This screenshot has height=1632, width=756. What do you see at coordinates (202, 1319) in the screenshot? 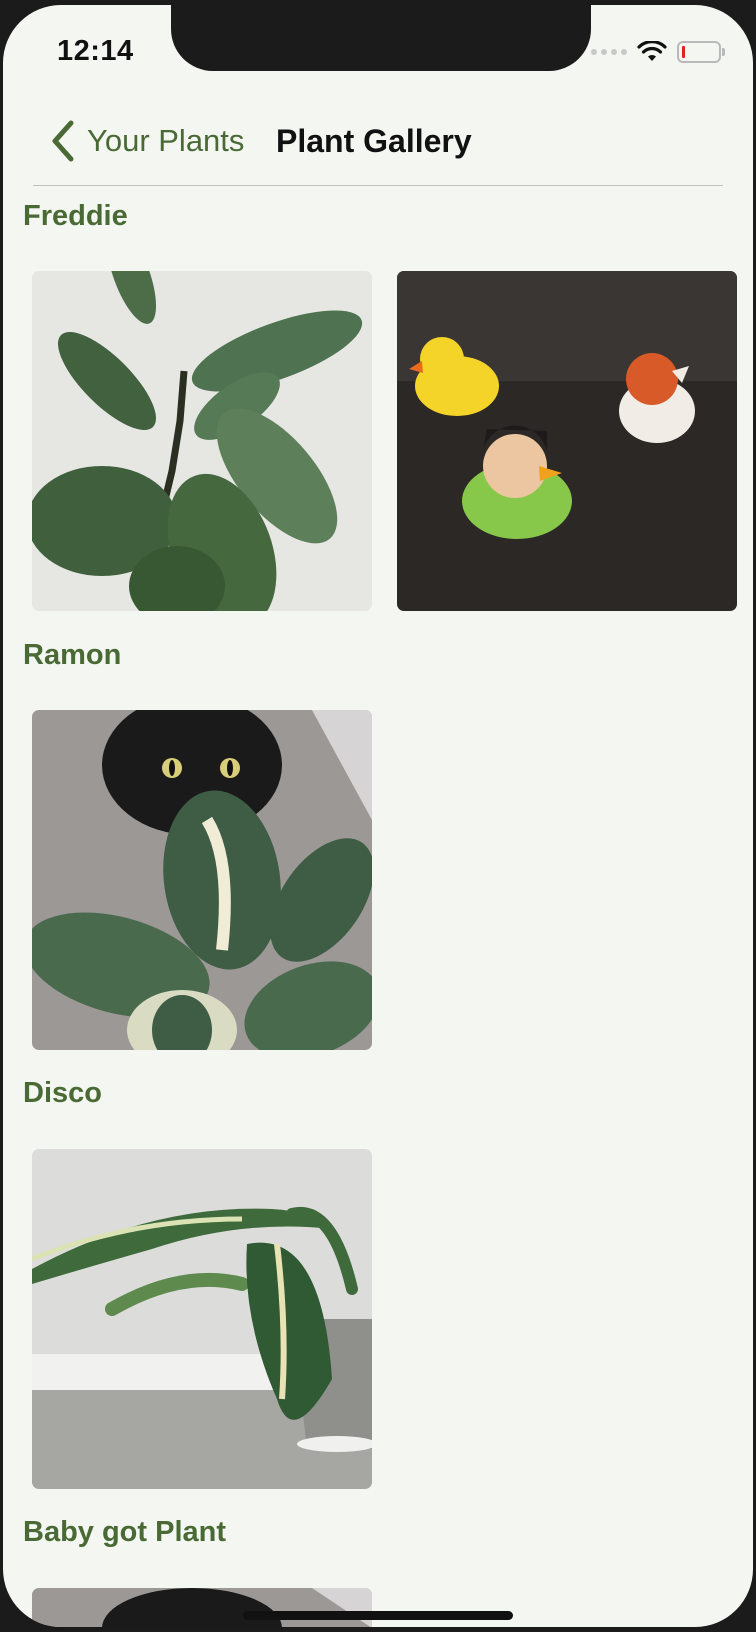
I see `photo-dracaena` at bounding box center [202, 1319].